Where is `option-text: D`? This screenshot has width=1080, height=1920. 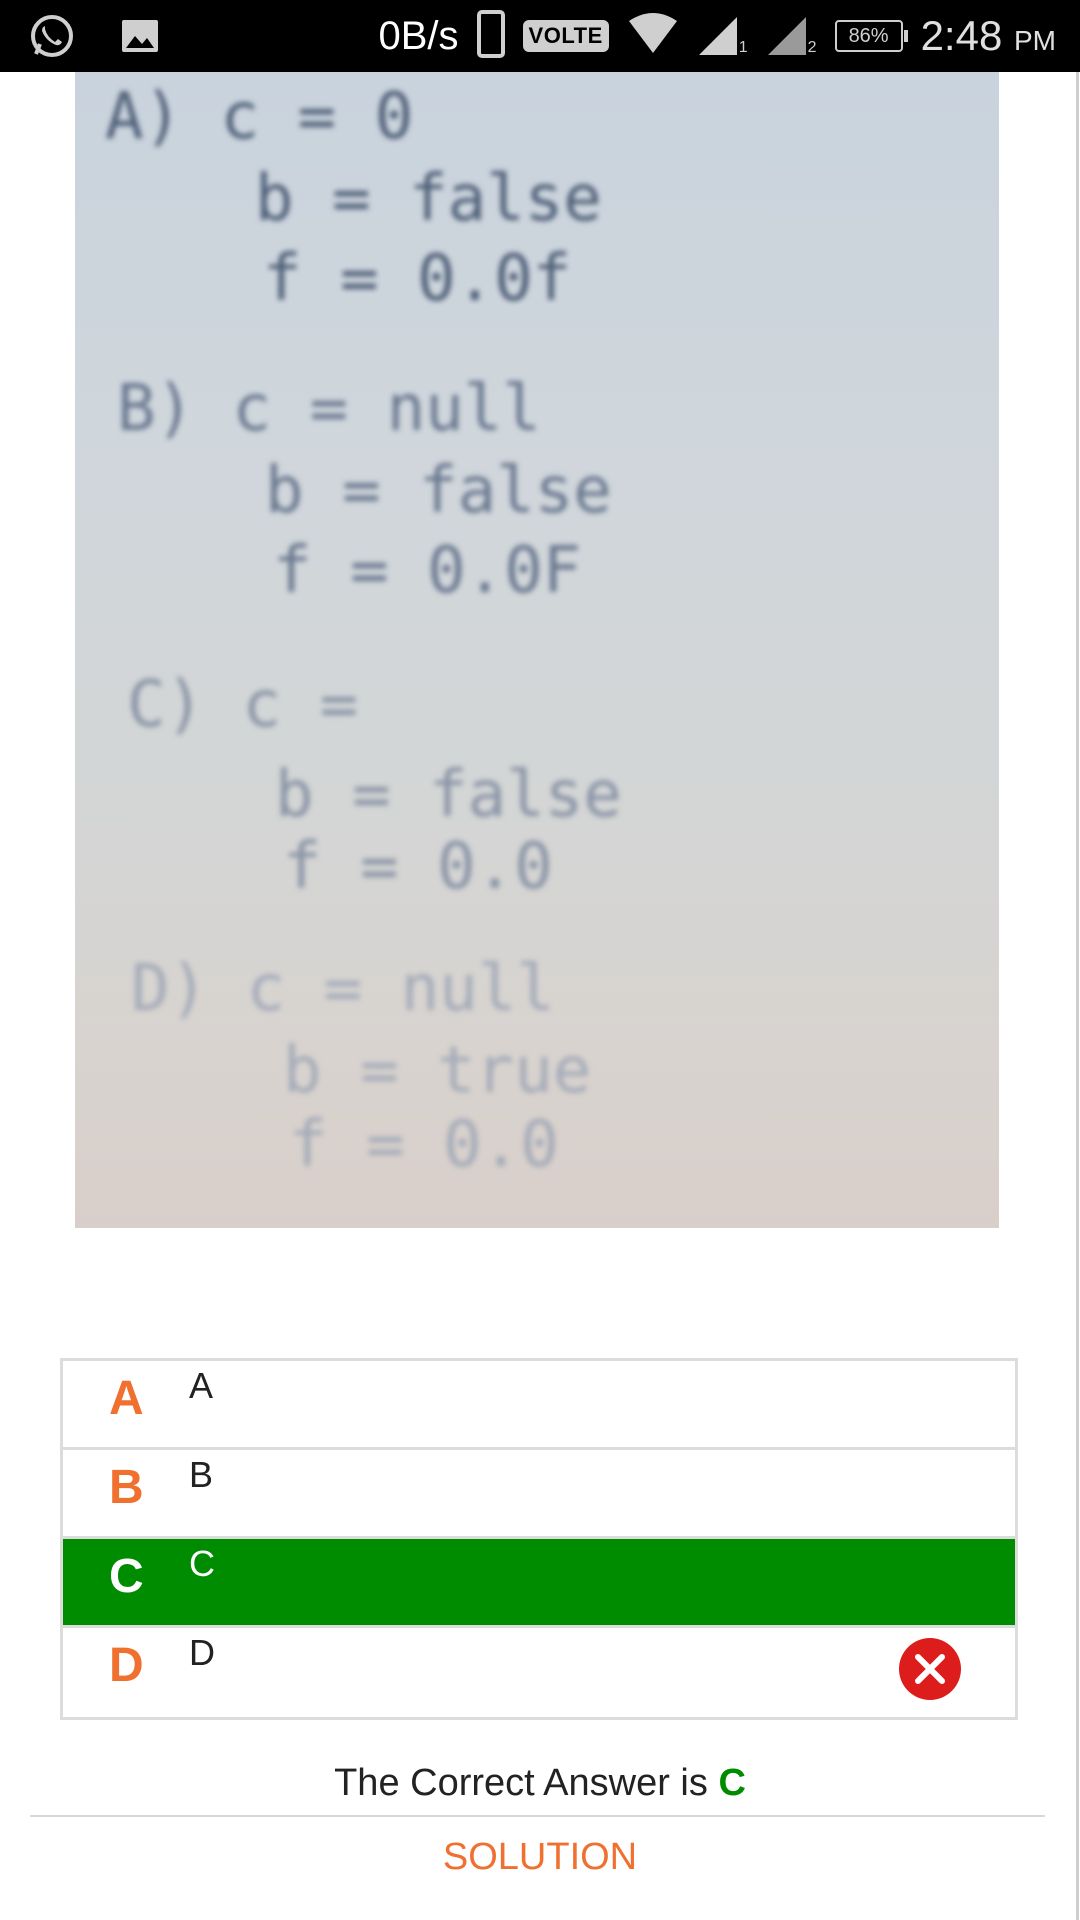 option-text: D is located at coordinates (202, 1652).